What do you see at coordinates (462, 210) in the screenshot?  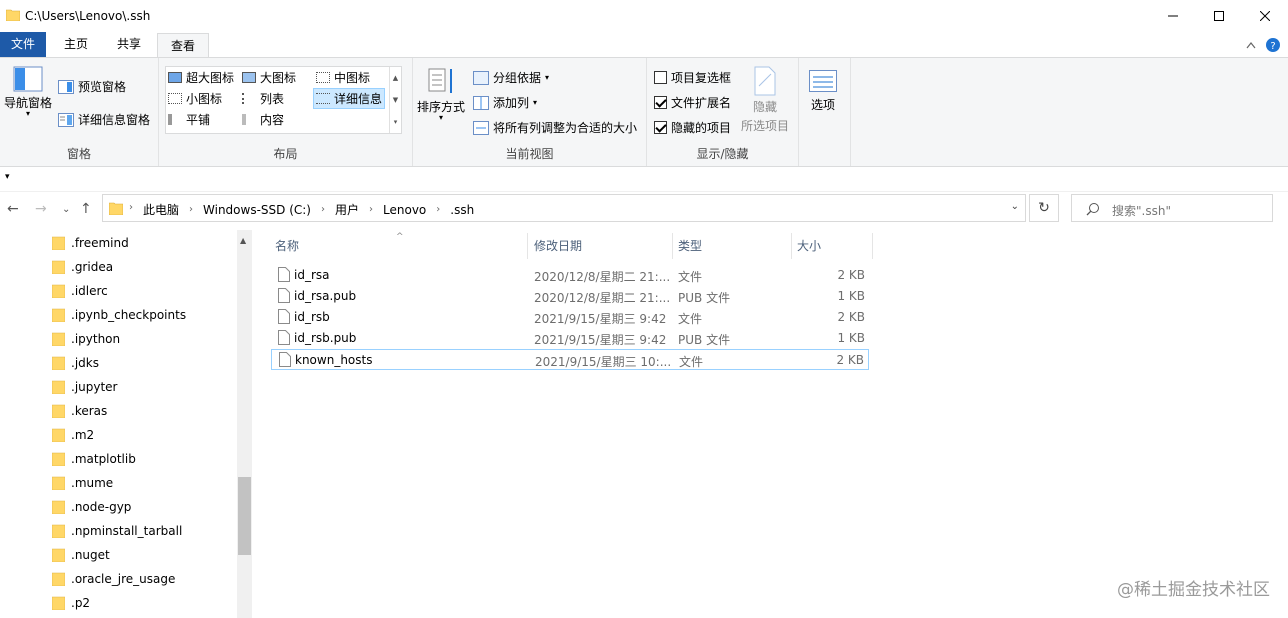 I see `crumb-ssh: .ssh` at bounding box center [462, 210].